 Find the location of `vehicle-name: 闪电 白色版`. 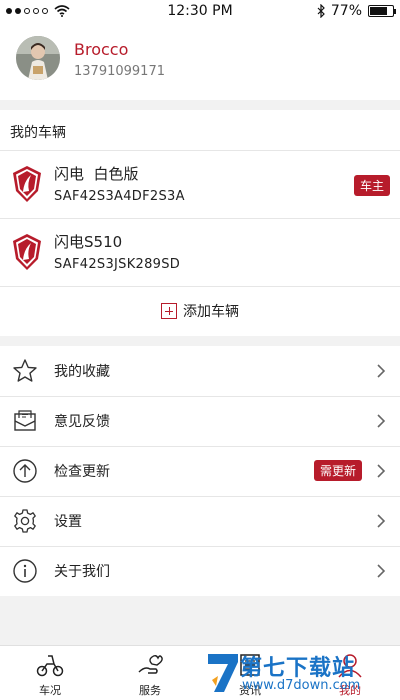

vehicle-name: 闪电 白色版 is located at coordinates (96, 174).